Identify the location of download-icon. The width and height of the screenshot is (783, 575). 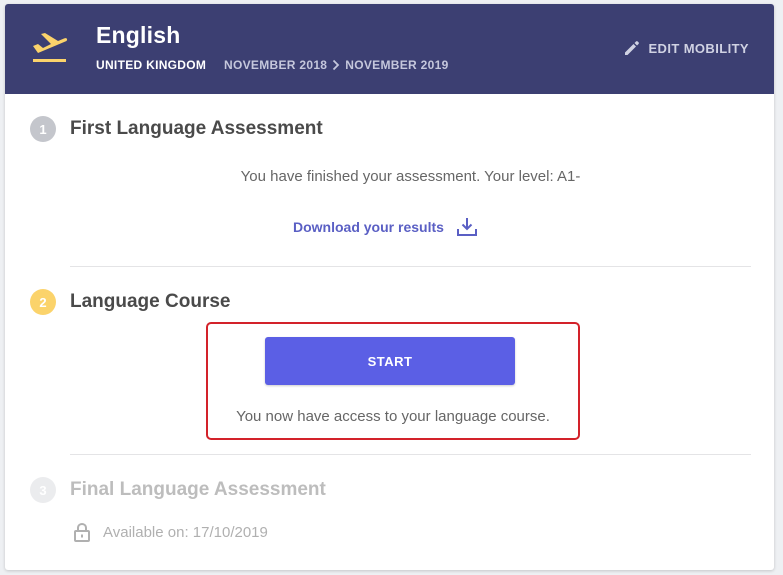
(466, 227).